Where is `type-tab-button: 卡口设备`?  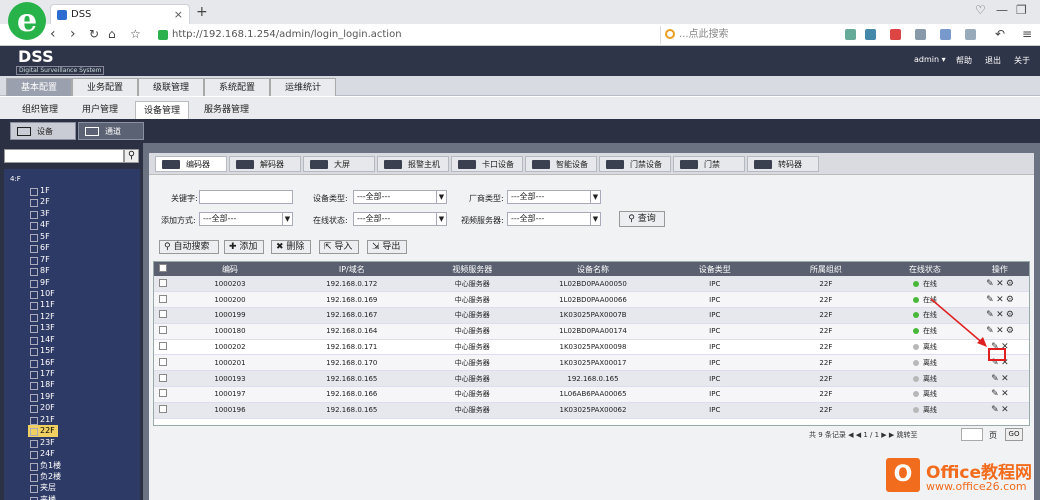 type-tab-button: 卡口设备 is located at coordinates (487, 164).